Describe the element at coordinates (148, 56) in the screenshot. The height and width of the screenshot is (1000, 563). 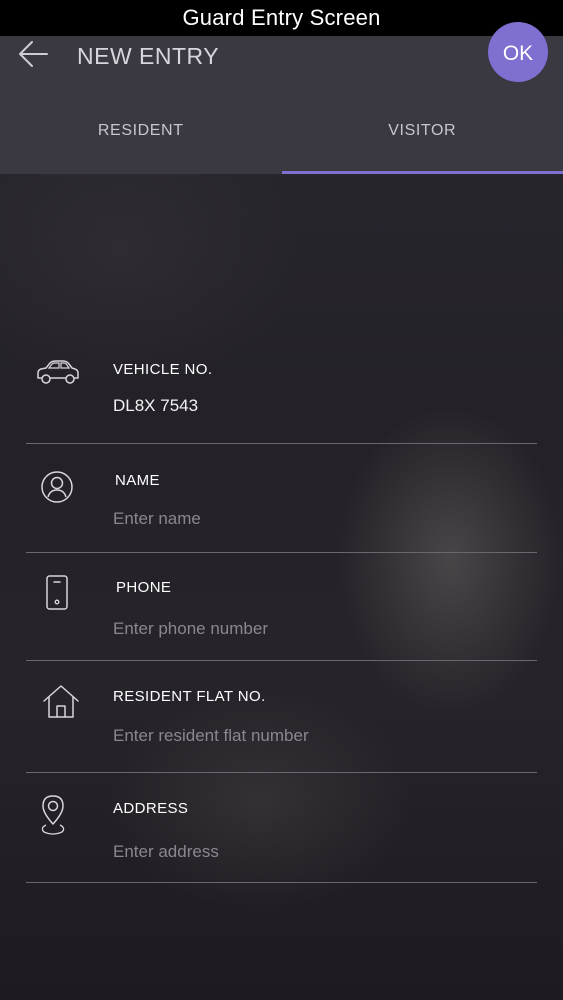
I see `page-title: NEW ENTRY` at that location.